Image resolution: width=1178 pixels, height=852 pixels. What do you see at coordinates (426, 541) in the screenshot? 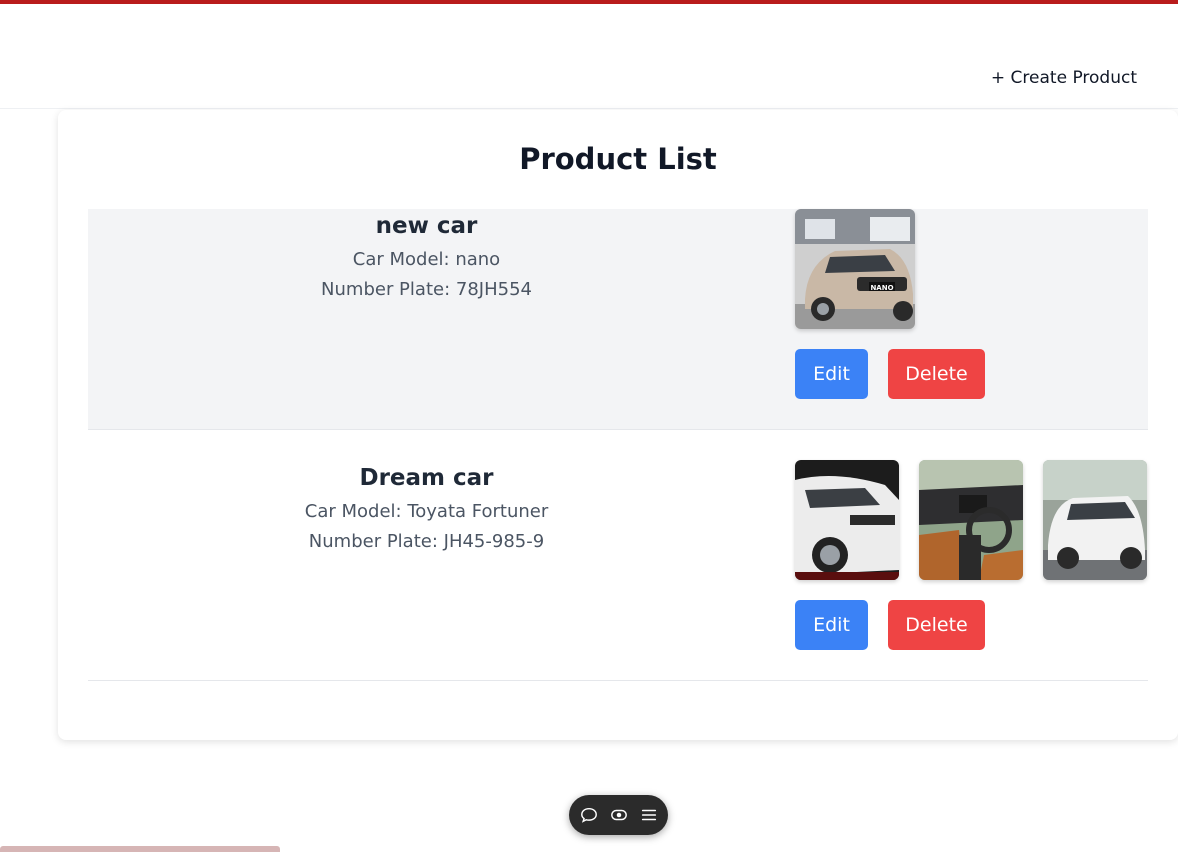
I see `product-plate: Number Plate: JH45-985-9` at bounding box center [426, 541].